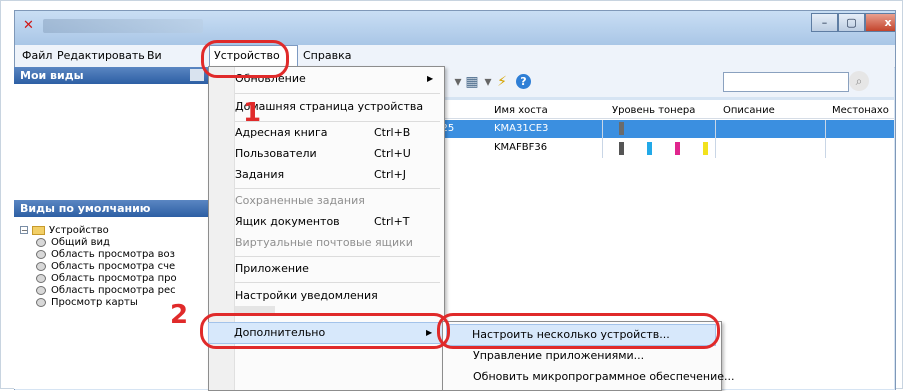  I want to click on menu-view: Ви, so click(154, 56).